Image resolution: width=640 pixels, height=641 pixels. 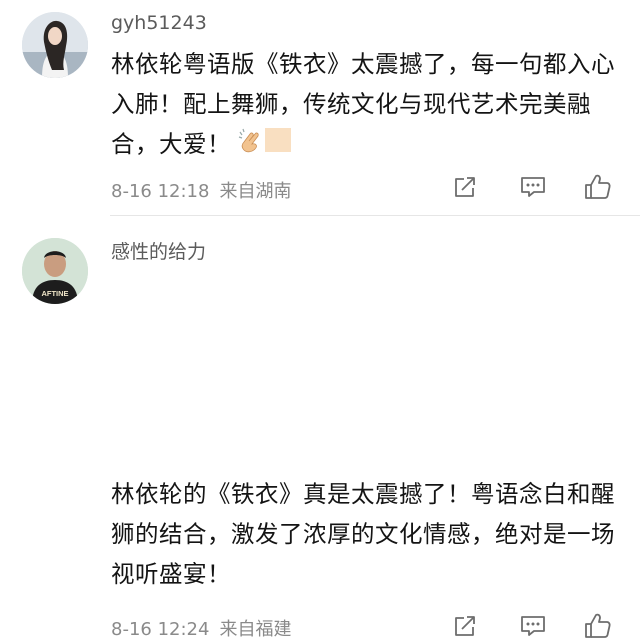 I want to click on username: gyh51243, so click(x=159, y=23).